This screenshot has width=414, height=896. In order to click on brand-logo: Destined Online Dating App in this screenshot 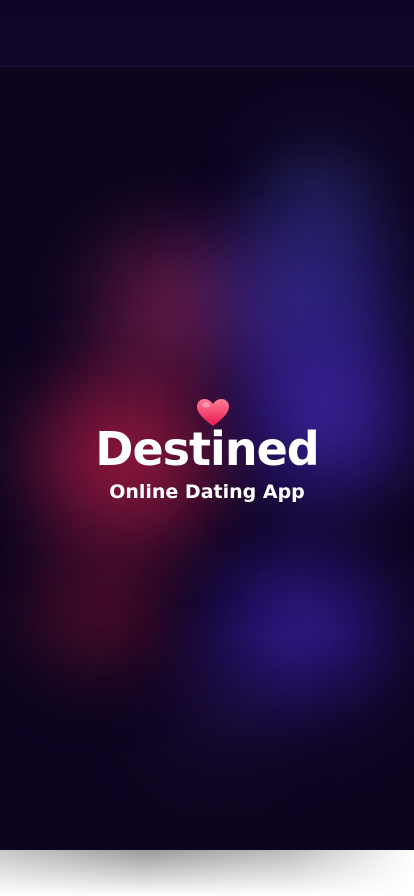, I will do `click(207, 451)`.